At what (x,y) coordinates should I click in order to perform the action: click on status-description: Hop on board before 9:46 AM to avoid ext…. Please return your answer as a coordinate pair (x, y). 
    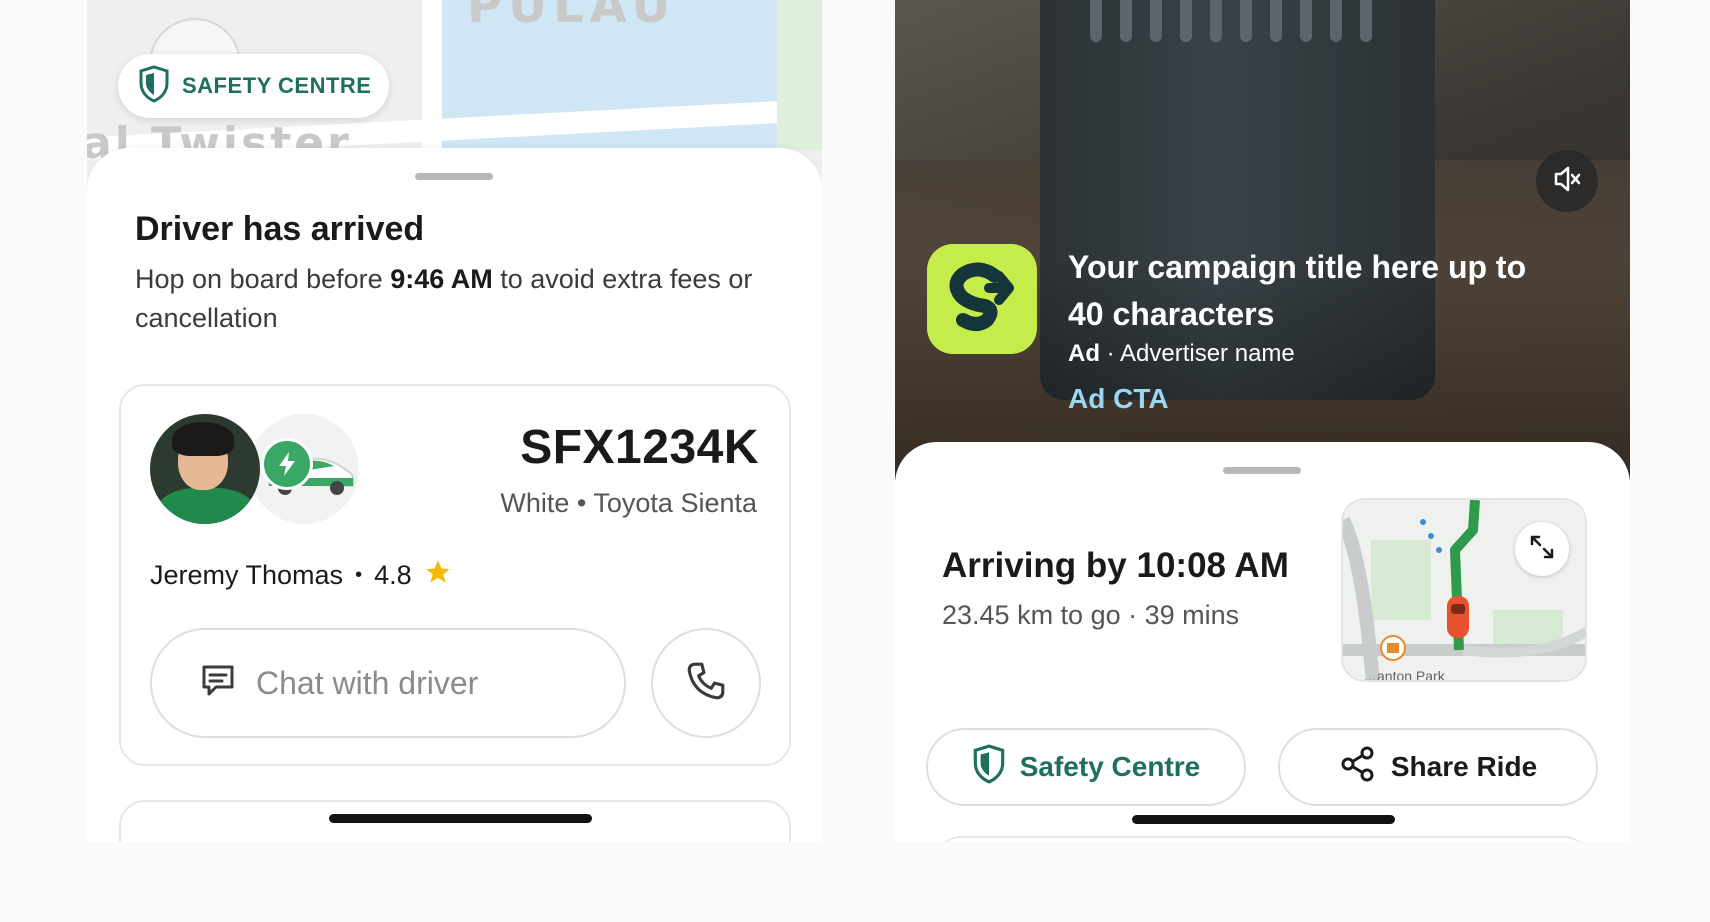
    Looking at the image, I should click on (460, 299).